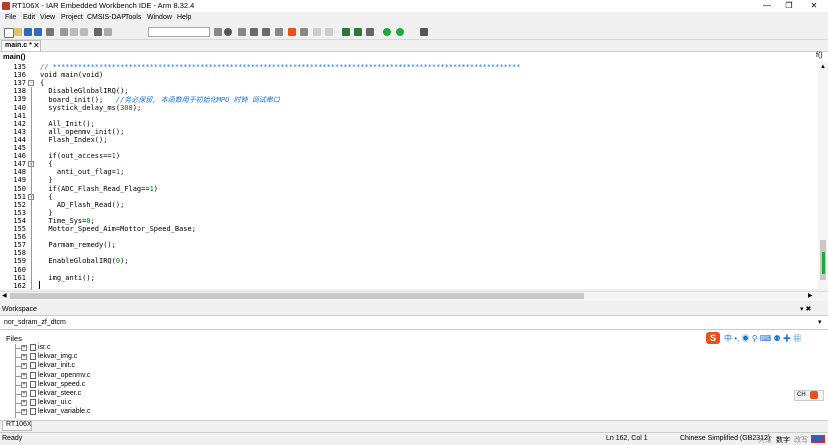  Describe the element at coordinates (823, 67) in the screenshot. I see `scroll-up-icon: ▲` at that location.